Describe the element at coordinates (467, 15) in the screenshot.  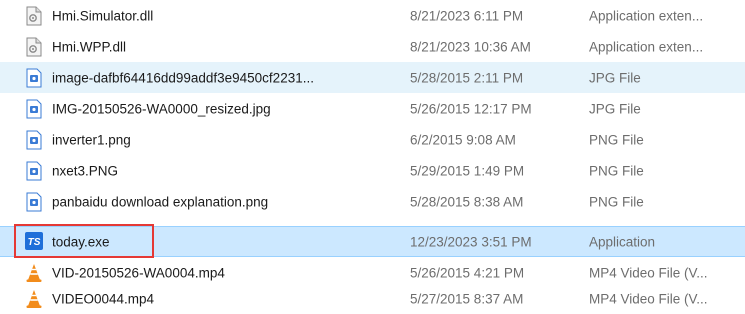
I see `file-date-modified: 8/21/2023 6:11 PM` at that location.